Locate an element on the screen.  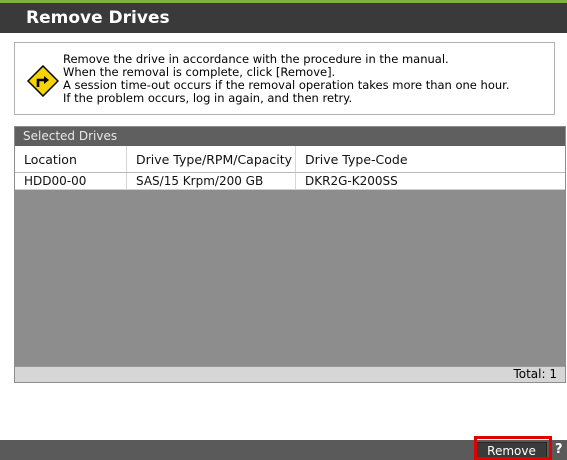
warning-diamond-icon is located at coordinates (43, 81).